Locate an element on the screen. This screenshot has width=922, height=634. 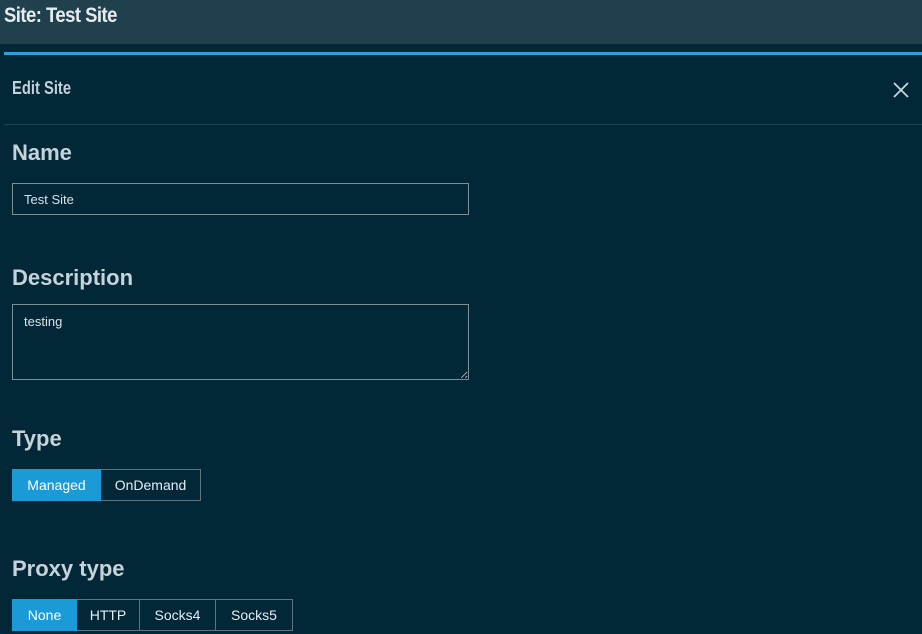
page-header: Site: Test Site is located at coordinates (461, 22).